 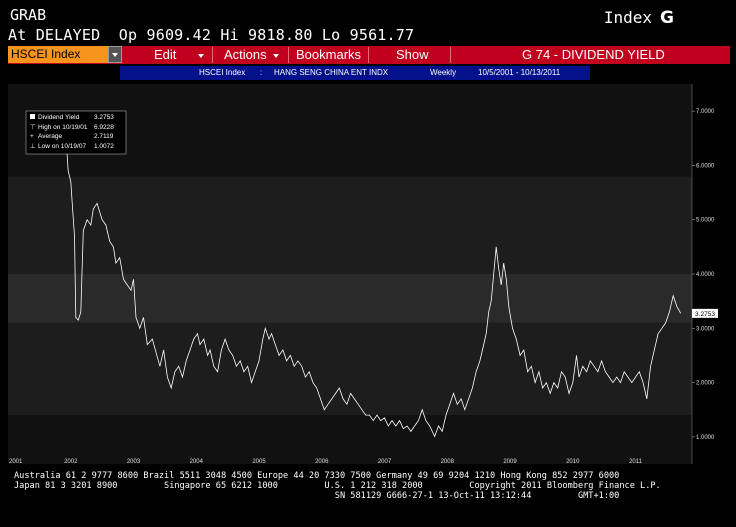 I want to click on bookmarks-menu: Bookmarks, so click(x=328, y=55).